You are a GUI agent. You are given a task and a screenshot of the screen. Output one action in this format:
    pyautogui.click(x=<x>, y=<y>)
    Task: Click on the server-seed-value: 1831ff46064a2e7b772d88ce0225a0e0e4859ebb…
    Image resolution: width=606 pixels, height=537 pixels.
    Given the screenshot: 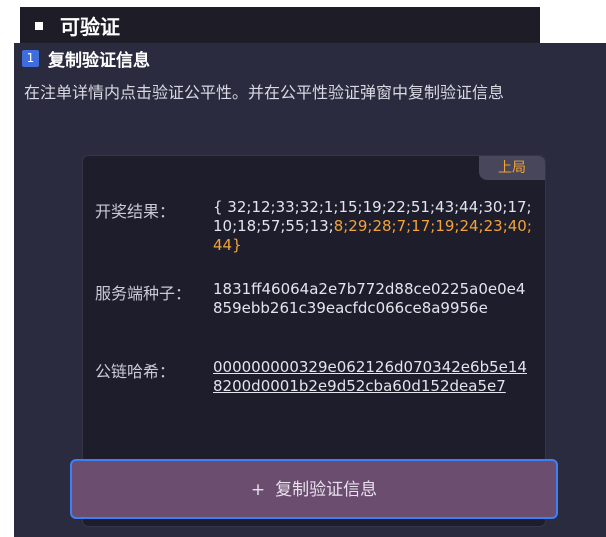 What is the action you would take?
    pyautogui.click(x=369, y=298)
    